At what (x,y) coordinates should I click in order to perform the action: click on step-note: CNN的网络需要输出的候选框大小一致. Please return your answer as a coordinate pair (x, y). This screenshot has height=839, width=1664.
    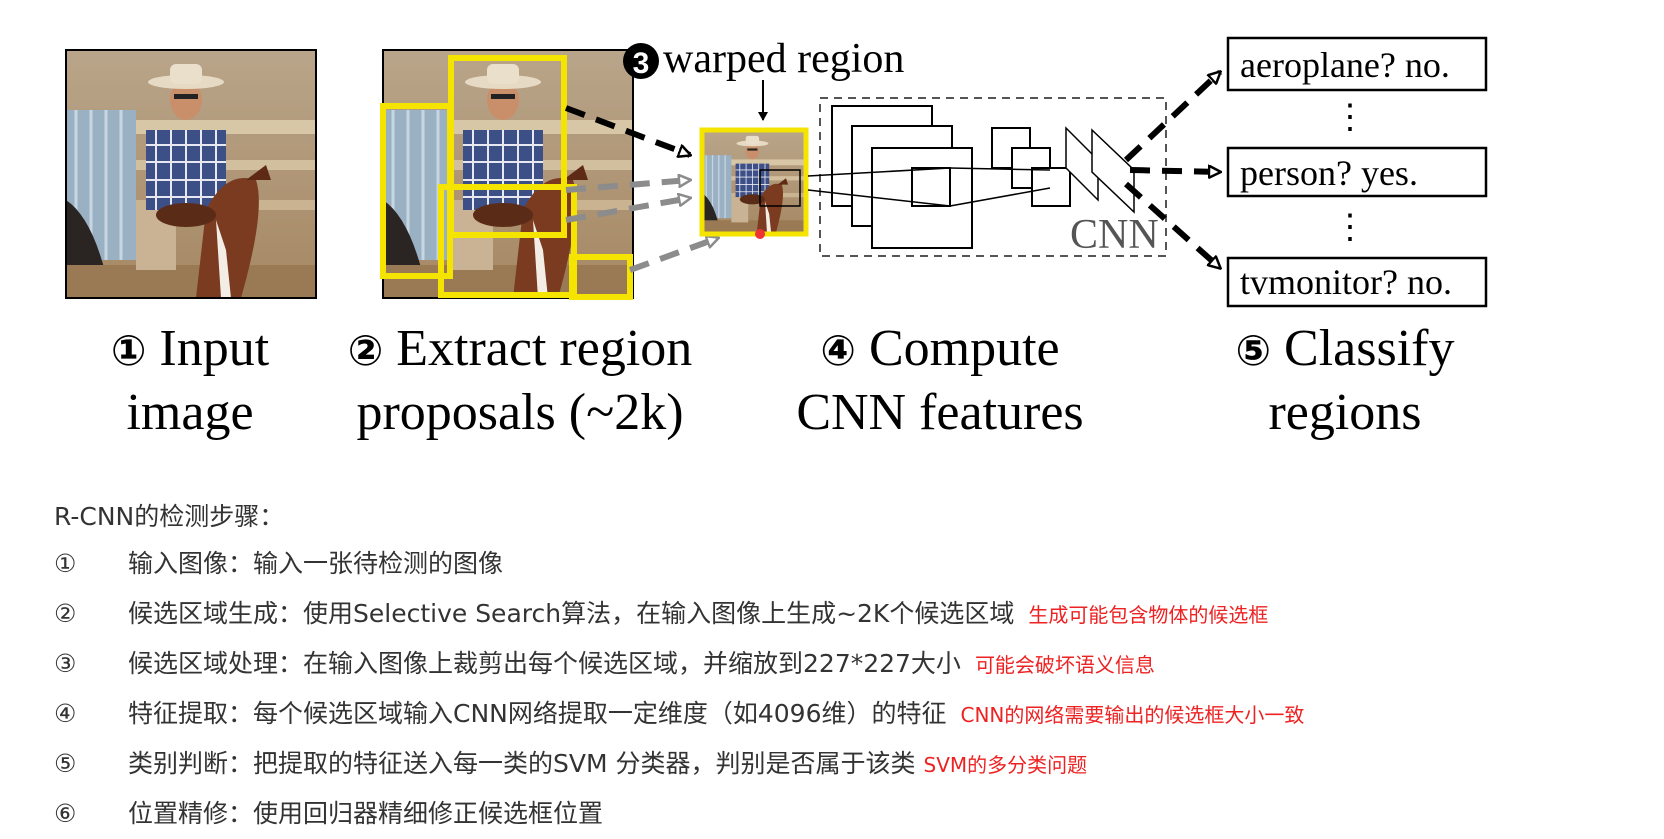
    Looking at the image, I should click on (1132, 715).